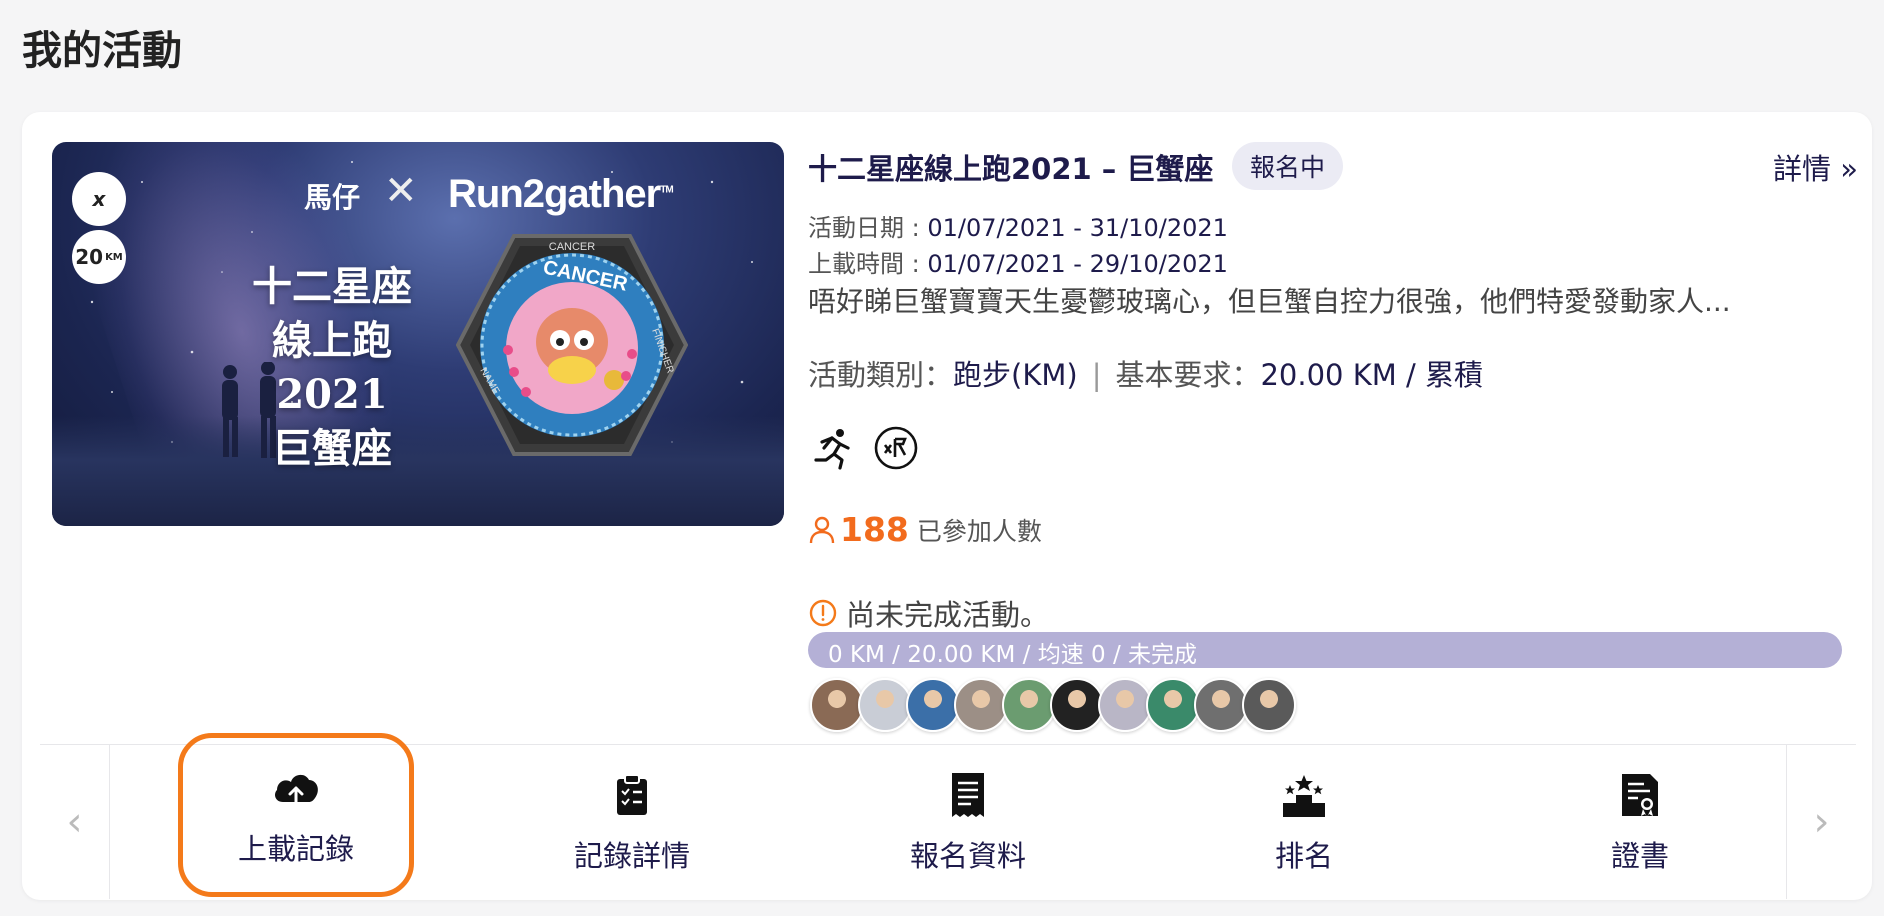 This screenshot has width=1884, height=916. What do you see at coordinates (572, 247) in the screenshot?
I see `svg-text: CANCER` at bounding box center [572, 247].